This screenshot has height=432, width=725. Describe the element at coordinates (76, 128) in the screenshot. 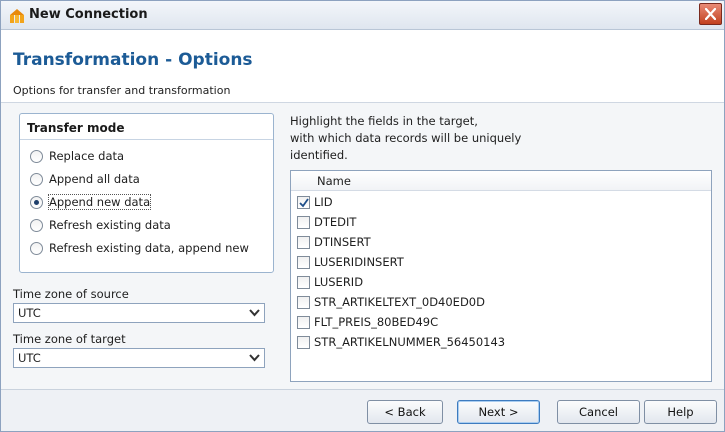

I see `transfer-mode-title: Transfer mode` at that location.